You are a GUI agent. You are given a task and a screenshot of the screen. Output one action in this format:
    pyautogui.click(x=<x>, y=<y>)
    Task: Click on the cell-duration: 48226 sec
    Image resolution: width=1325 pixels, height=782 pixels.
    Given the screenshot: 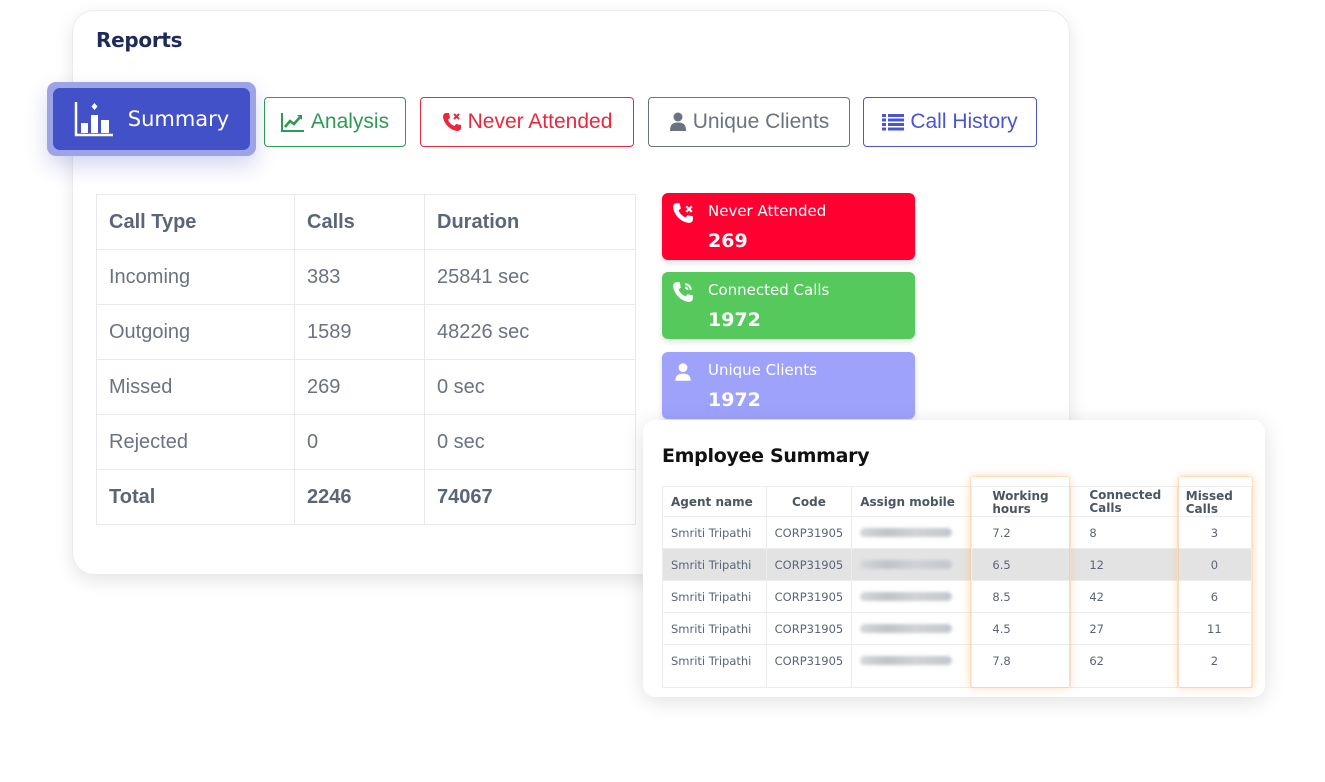 What is the action you would take?
    pyautogui.click(x=530, y=332)
    